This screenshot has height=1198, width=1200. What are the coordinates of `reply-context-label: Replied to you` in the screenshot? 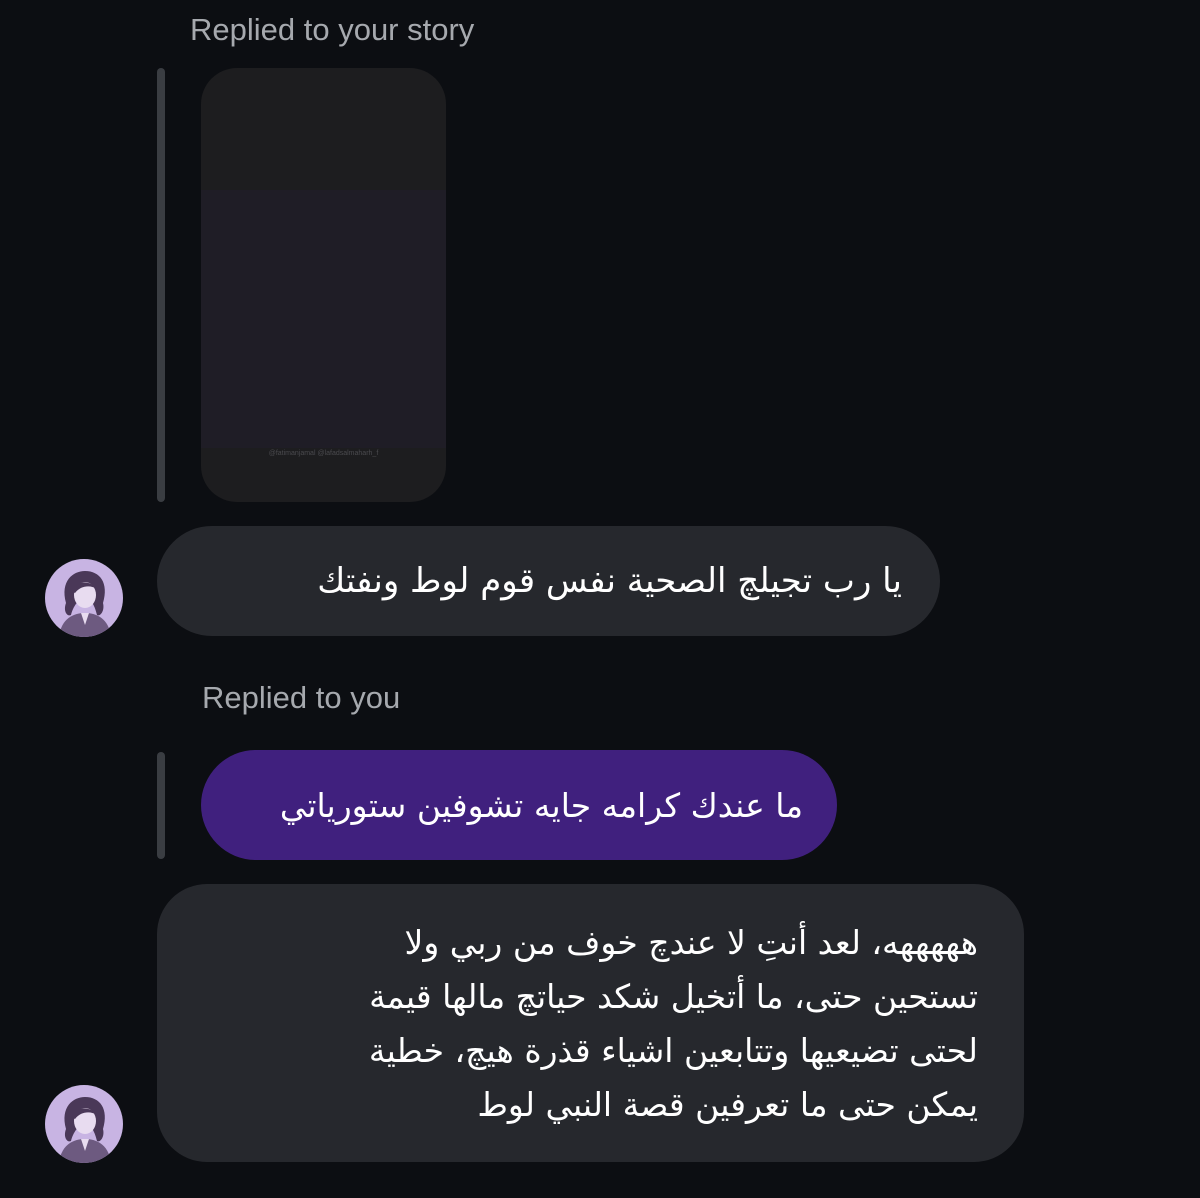 It's located at (301, 697).